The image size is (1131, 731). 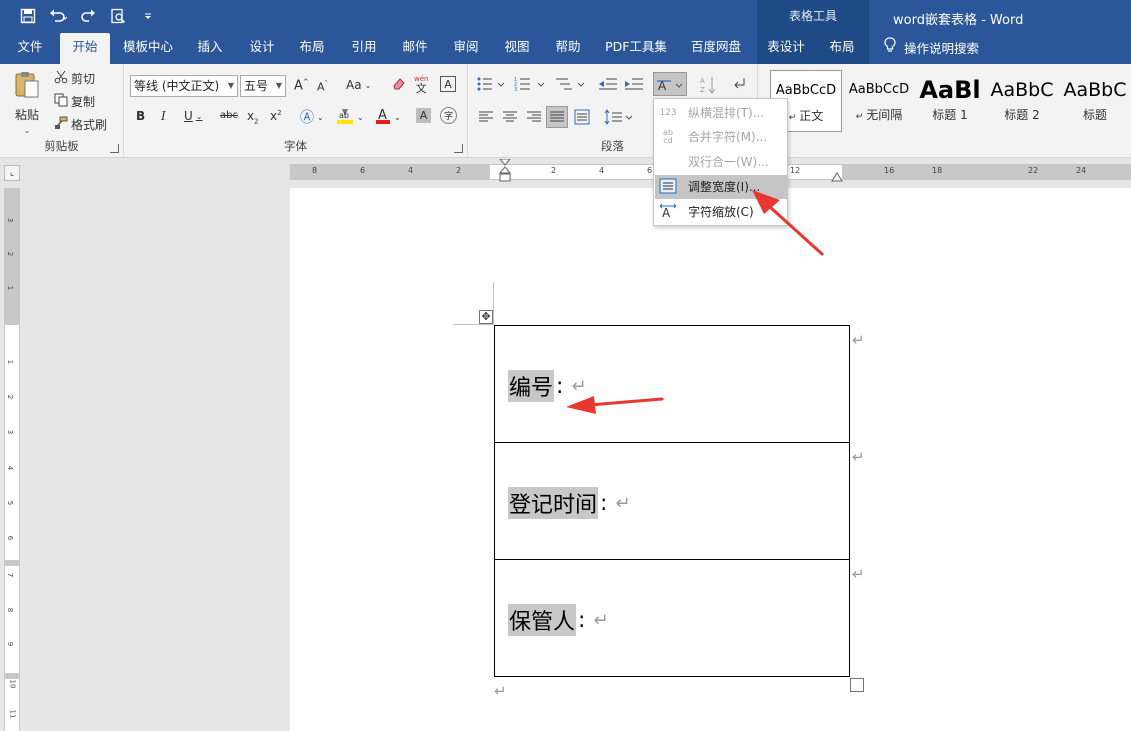 What do you see at coordinates (857, 685) in the screenshot?
I see `table-resize-handle-icon` at bounding box center [857, 685].